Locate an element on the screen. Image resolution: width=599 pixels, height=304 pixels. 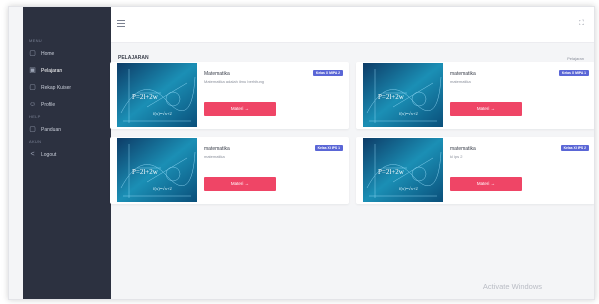
sidebar-brand-space is located at coordinates (67, 22).